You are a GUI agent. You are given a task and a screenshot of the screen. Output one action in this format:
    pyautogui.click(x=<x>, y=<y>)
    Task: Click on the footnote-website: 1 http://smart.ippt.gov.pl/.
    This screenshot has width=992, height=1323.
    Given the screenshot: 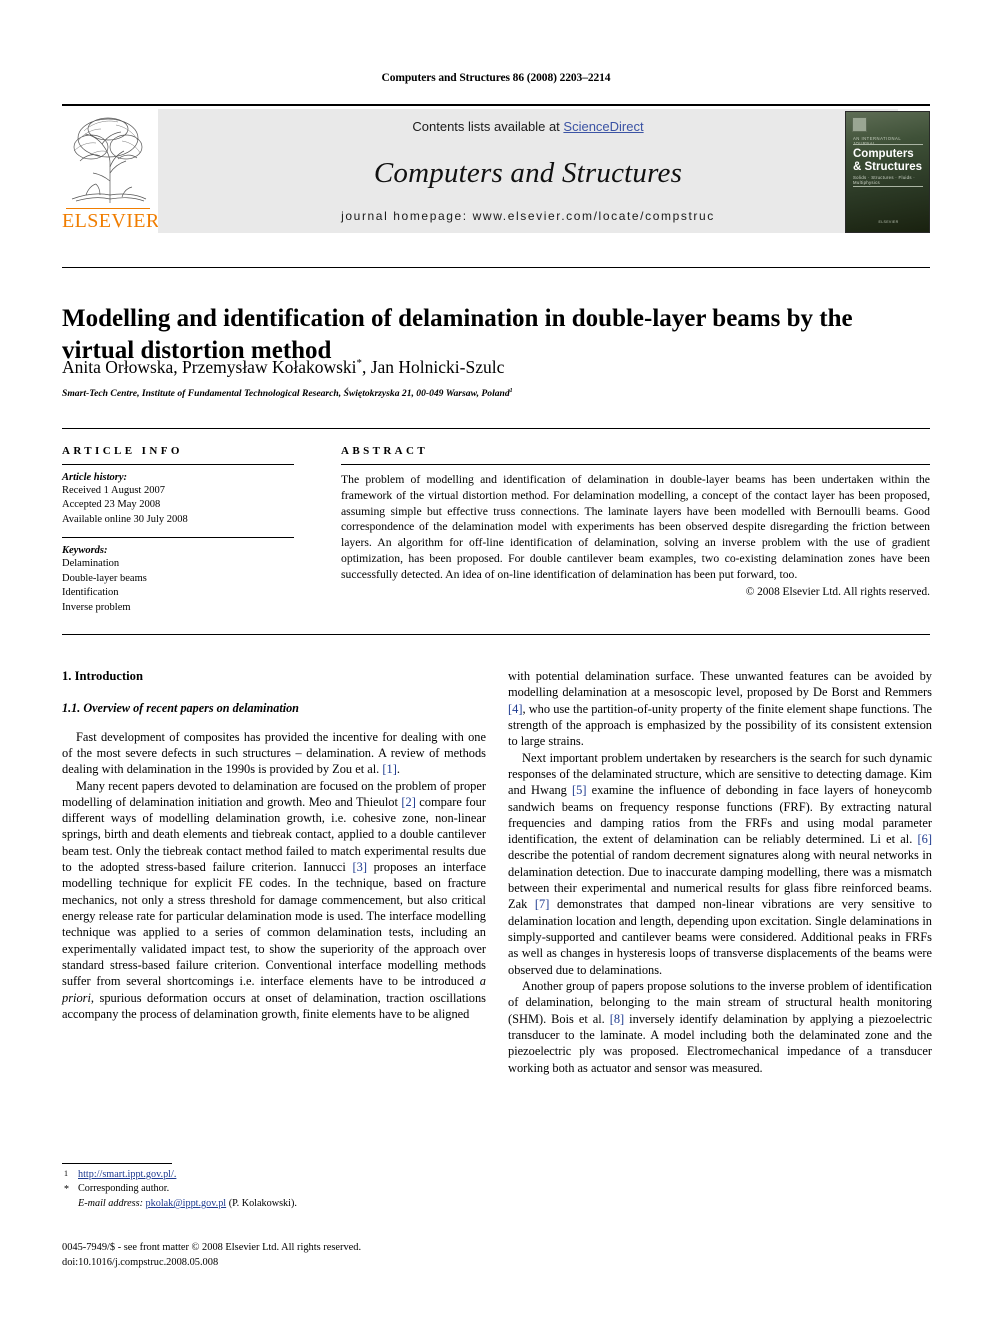 What is the action you would take?
    pyautogui.click(x=274, y=1175)
    